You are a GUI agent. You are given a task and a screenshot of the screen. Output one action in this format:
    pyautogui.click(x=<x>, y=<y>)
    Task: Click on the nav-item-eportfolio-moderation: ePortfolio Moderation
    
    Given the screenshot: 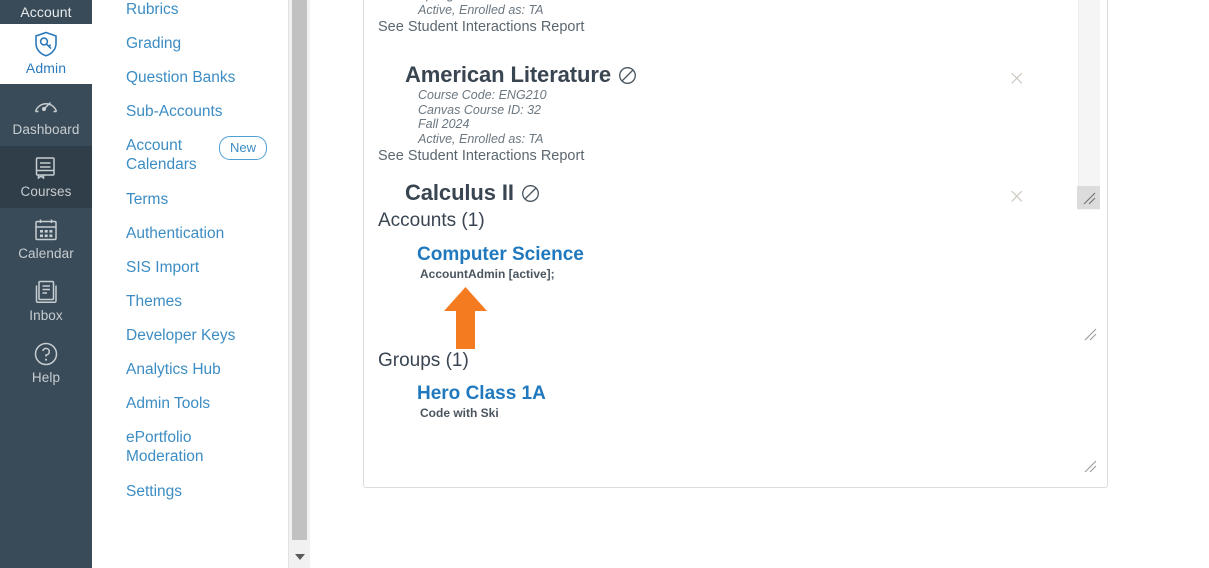 What is the action you would take?
    pyautogui.click(x=188, y=447)
    